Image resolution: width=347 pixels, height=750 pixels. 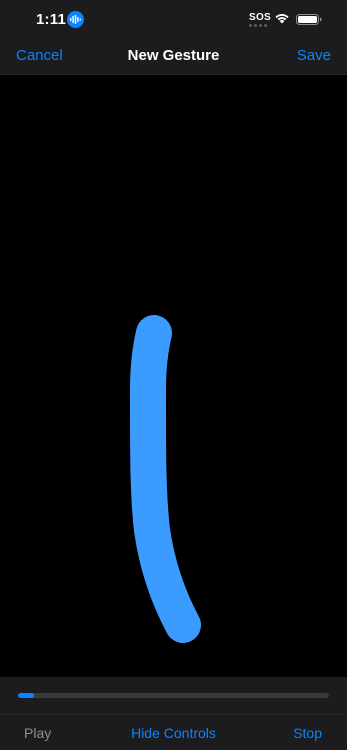 What do you see at coordinates (307, 733) in the screenshot?
I see `stop-button: Stop` at bounding box center [307, 733].